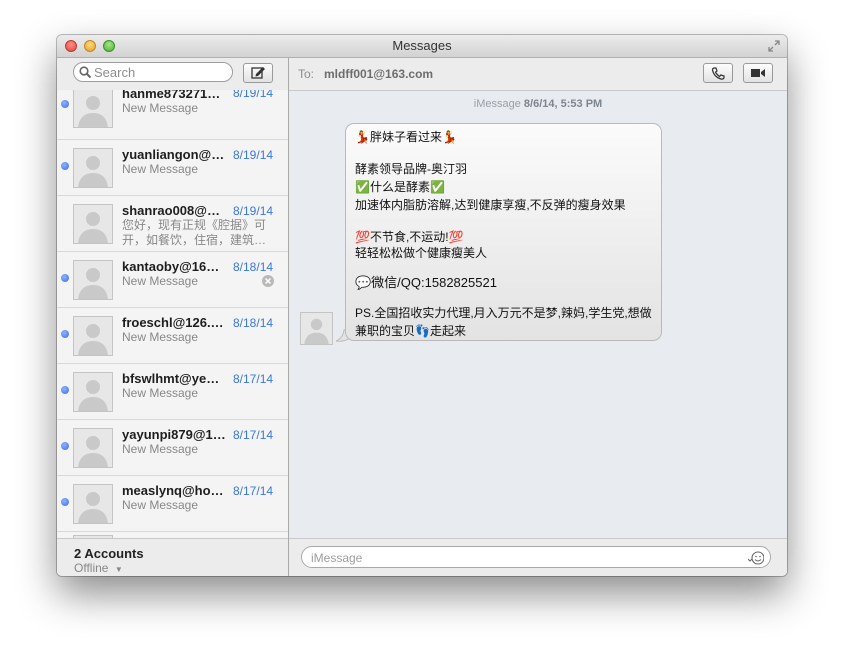  I want to click on message-line: 加速体内脂肪溶解,达到健康享瘦,不反弹的瘦身效果, so click(490, 205).